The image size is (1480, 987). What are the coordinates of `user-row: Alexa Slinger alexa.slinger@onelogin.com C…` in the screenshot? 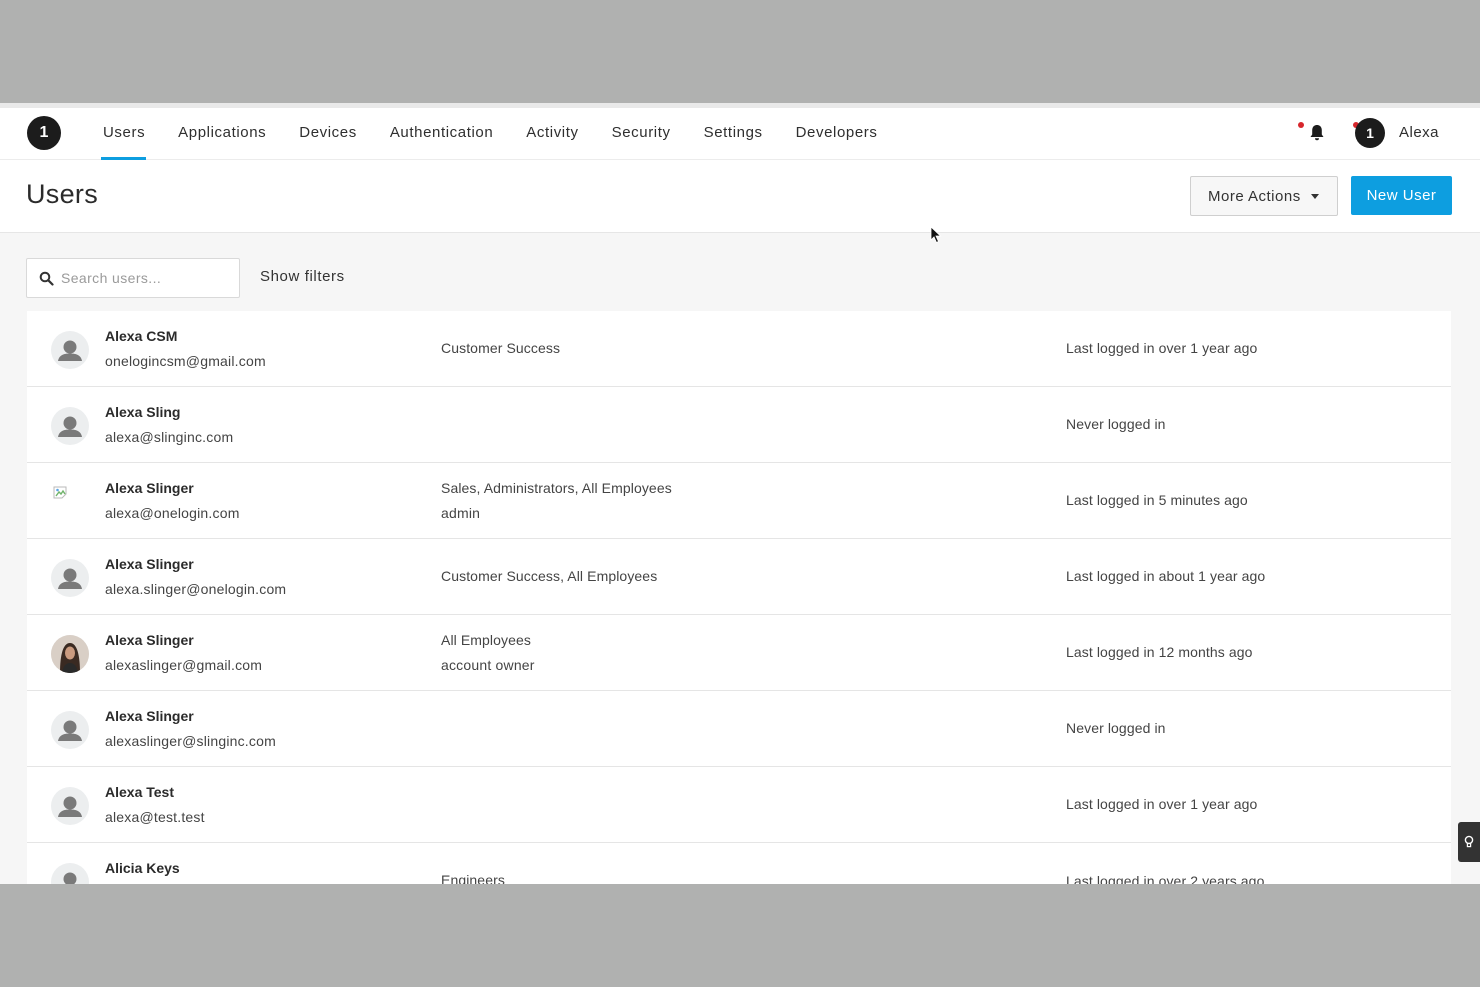 It's located at (739, 577).